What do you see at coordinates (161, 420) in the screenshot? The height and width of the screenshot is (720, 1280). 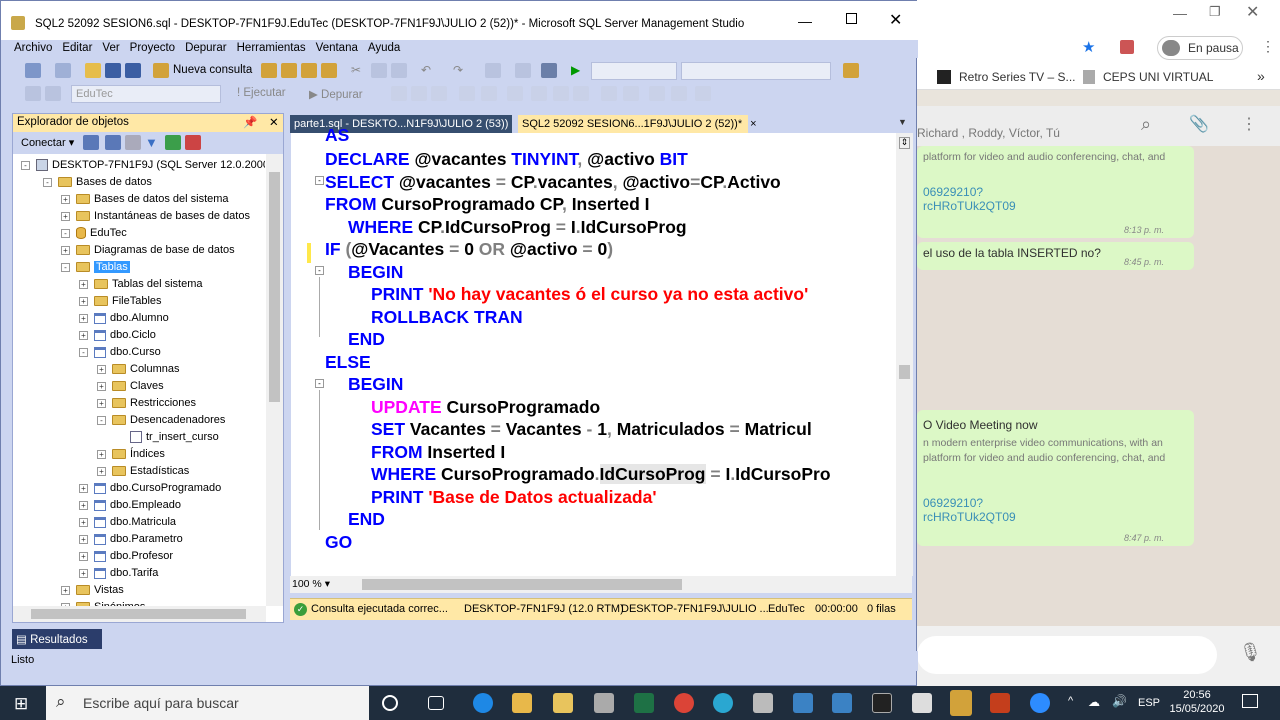 I see `tree-item: - Desencadenadores` at bounding box center [161, 420].